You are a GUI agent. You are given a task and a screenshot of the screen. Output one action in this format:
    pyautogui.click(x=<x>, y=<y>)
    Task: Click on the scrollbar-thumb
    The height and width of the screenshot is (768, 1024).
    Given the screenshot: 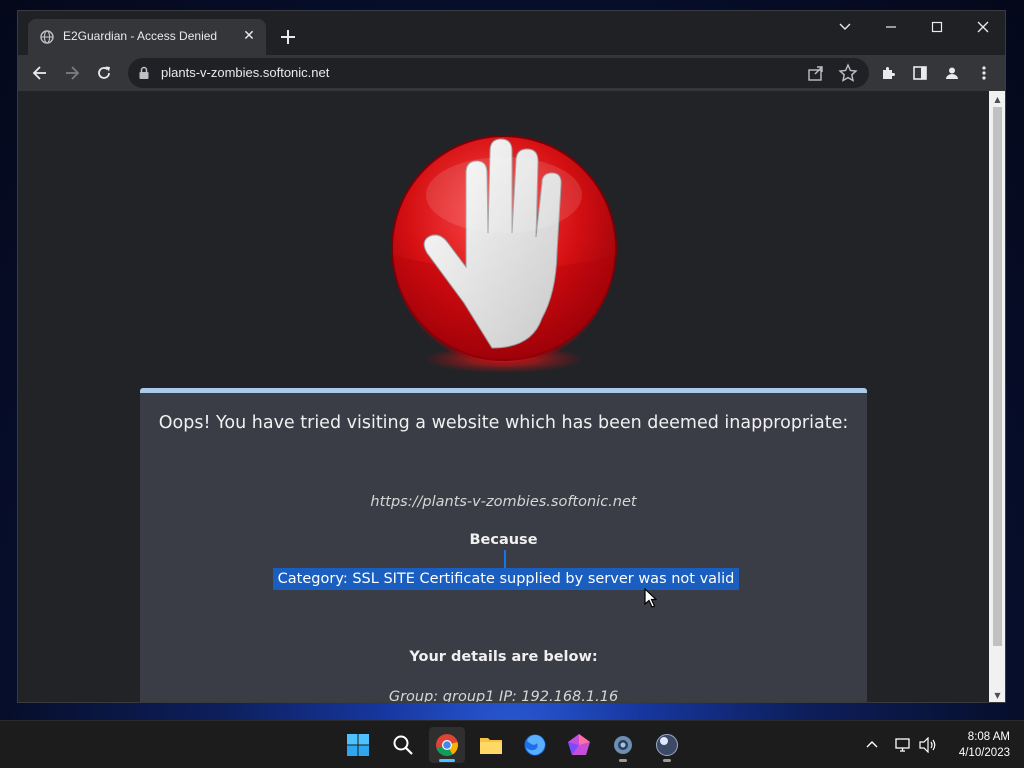 What is the action you would take?
    pyautogui.click(x=997, y=376)
    